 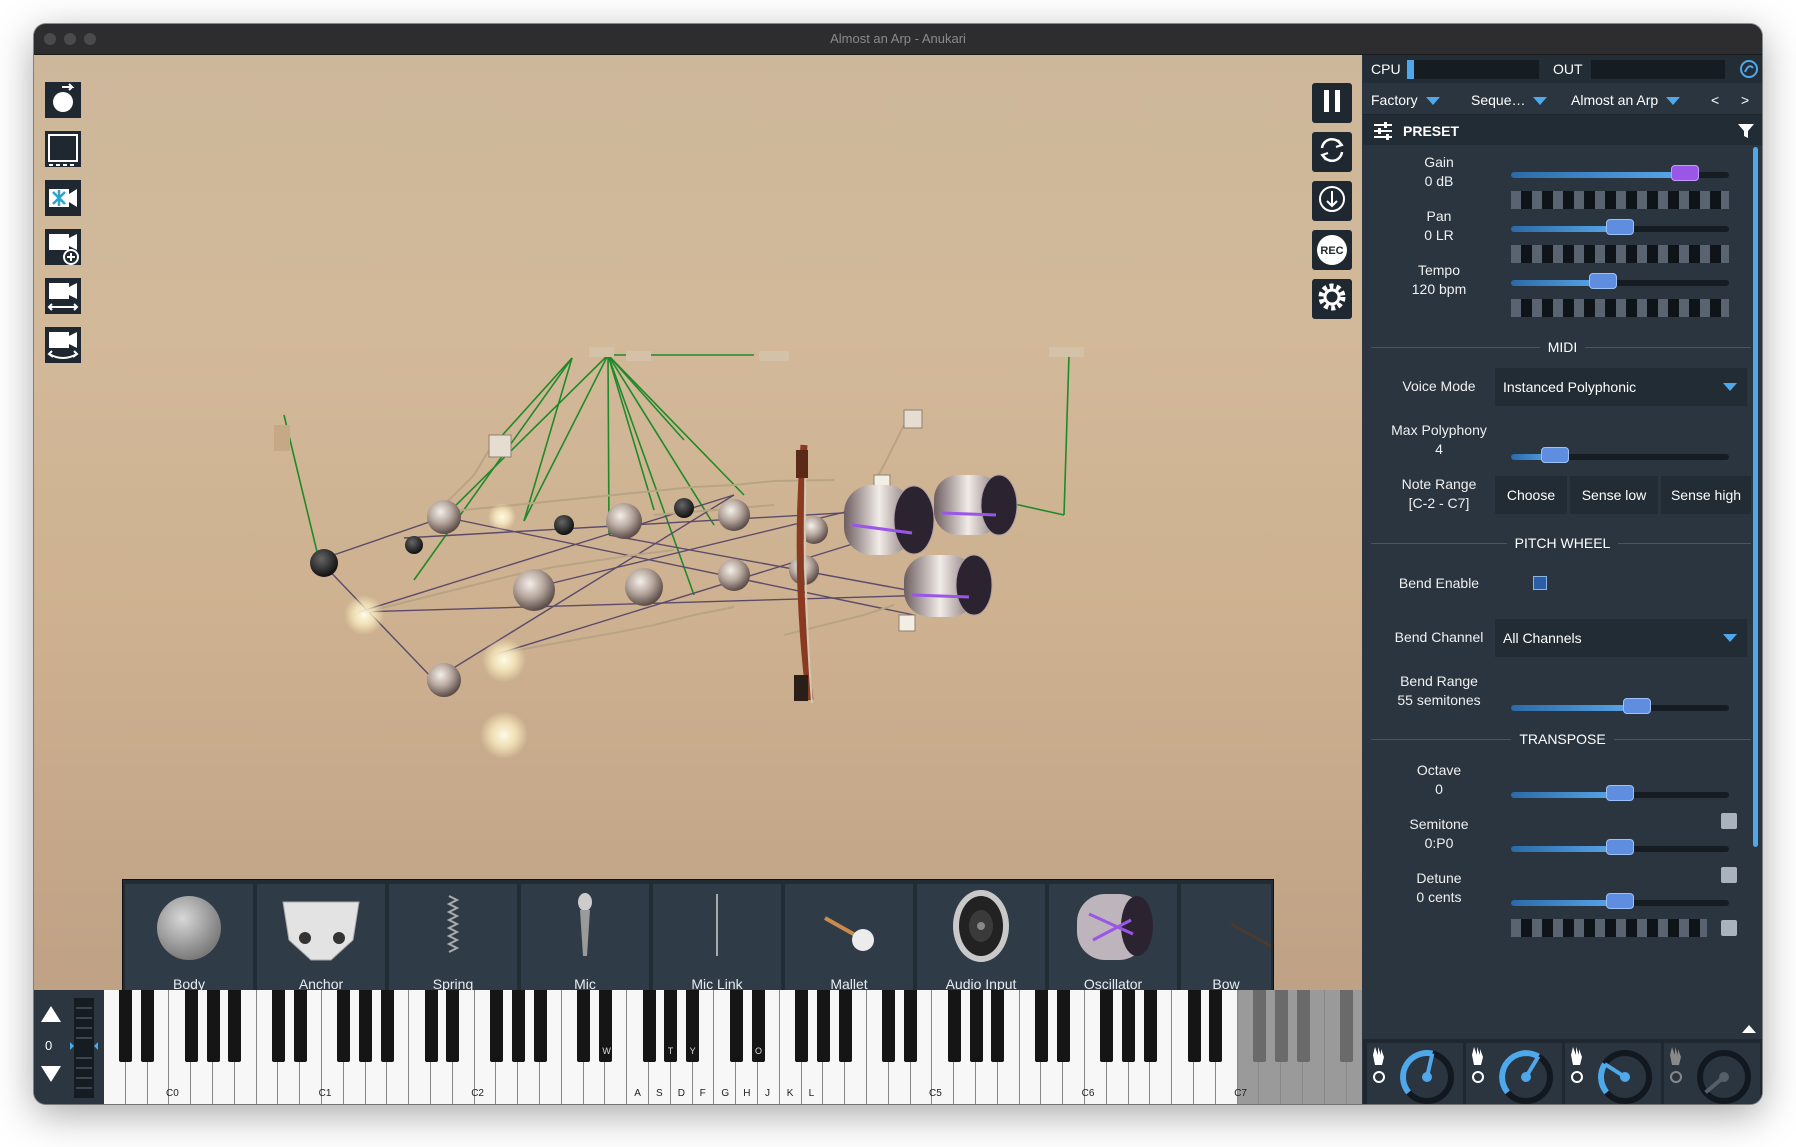 What do you see at coordinates (1405, 100) in the screenshot?
I see `bank-dropdown: Factory` at bounding box center [1405, 100].